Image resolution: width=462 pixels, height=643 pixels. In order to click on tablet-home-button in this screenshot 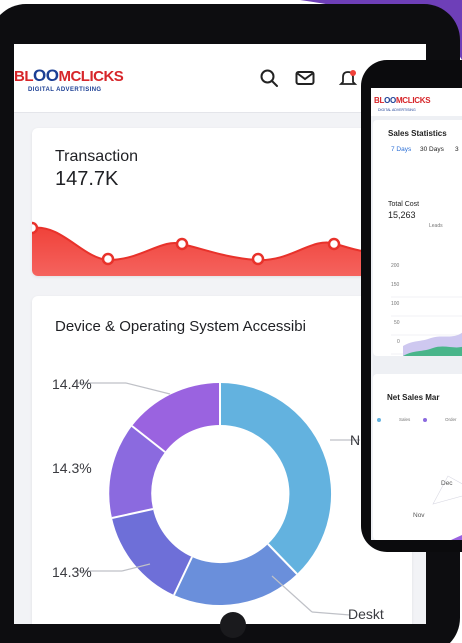, I will do `click(233, 625)`.